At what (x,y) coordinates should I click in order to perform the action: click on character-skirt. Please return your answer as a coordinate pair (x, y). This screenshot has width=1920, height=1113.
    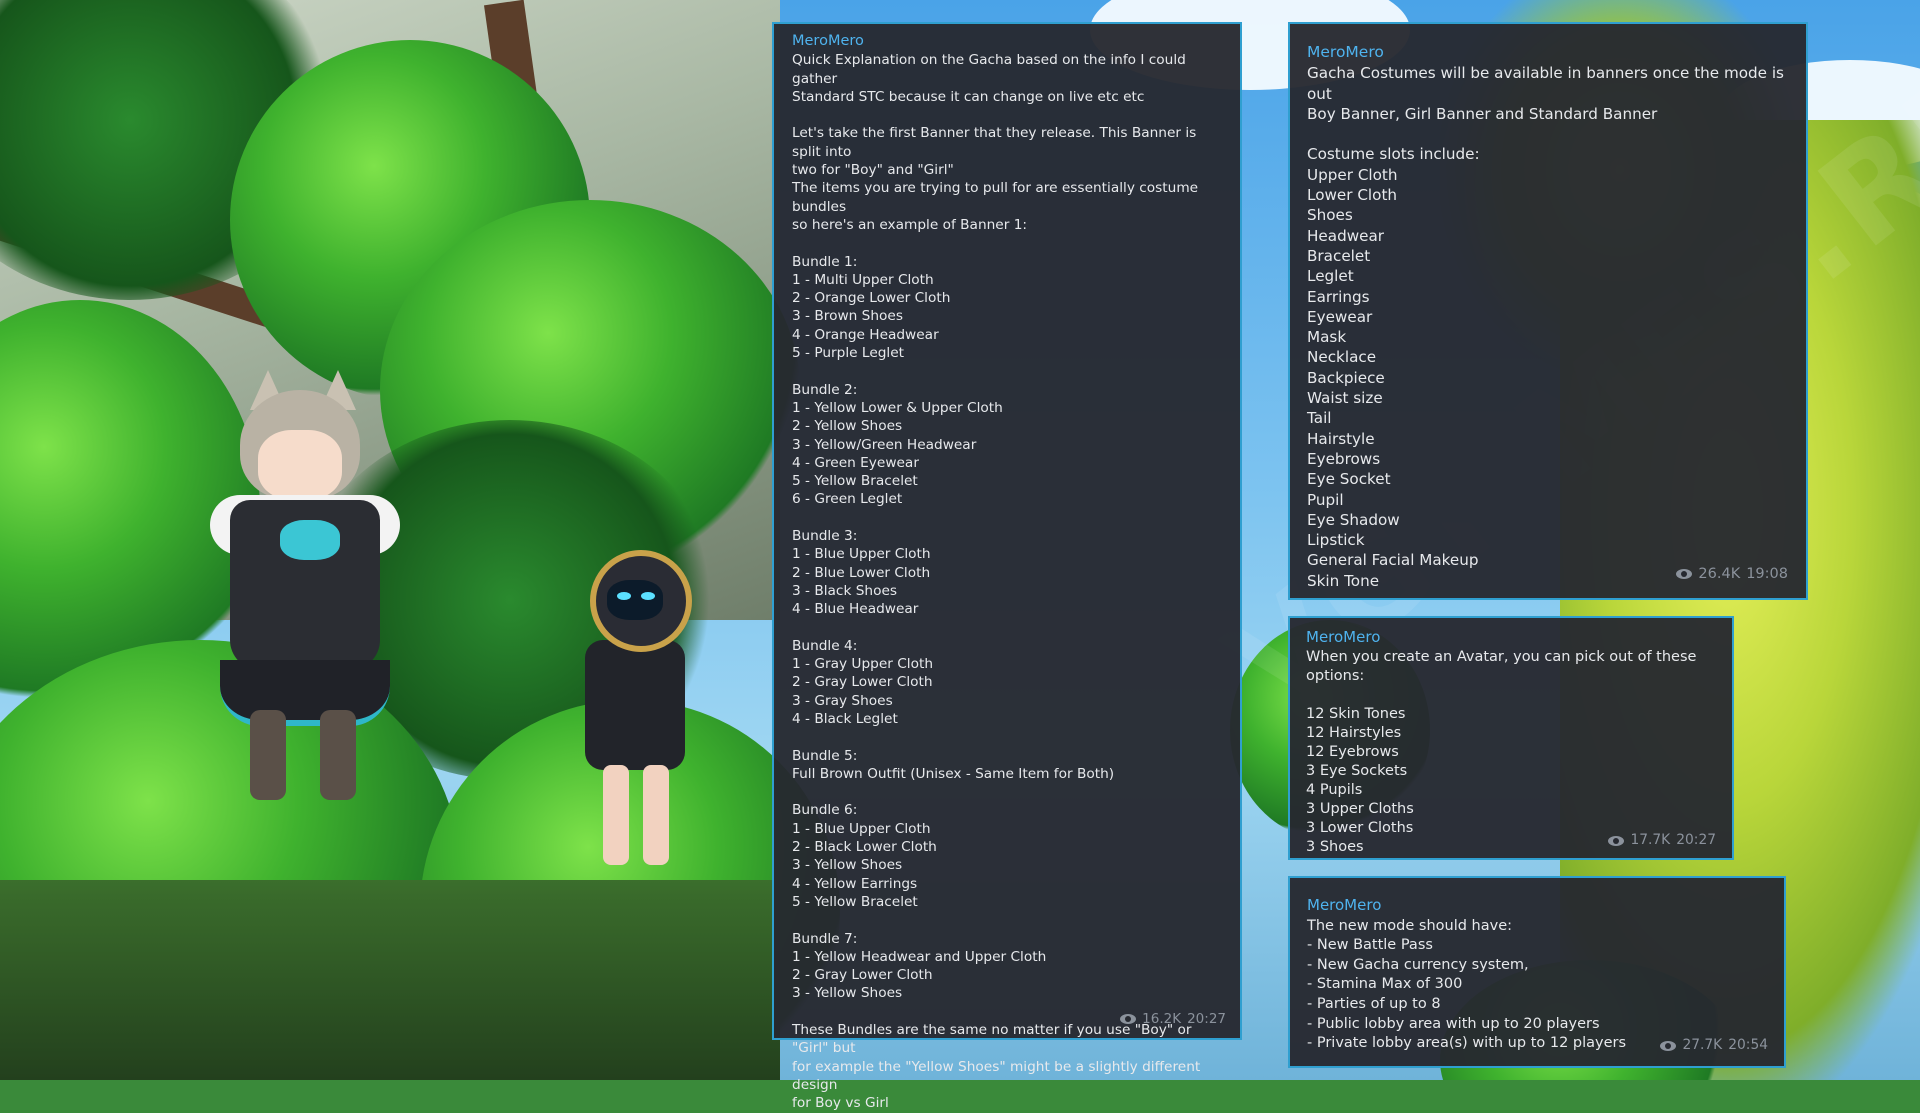
    Looking at the image, I should click on (305, 693).